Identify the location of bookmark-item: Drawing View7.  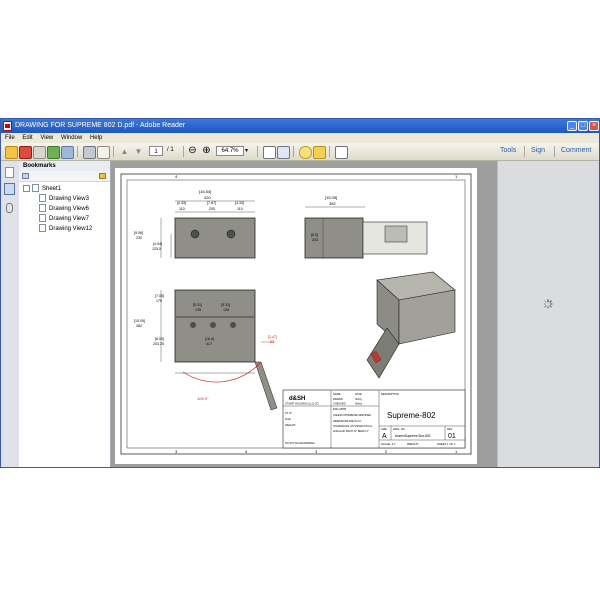
(64, 219).